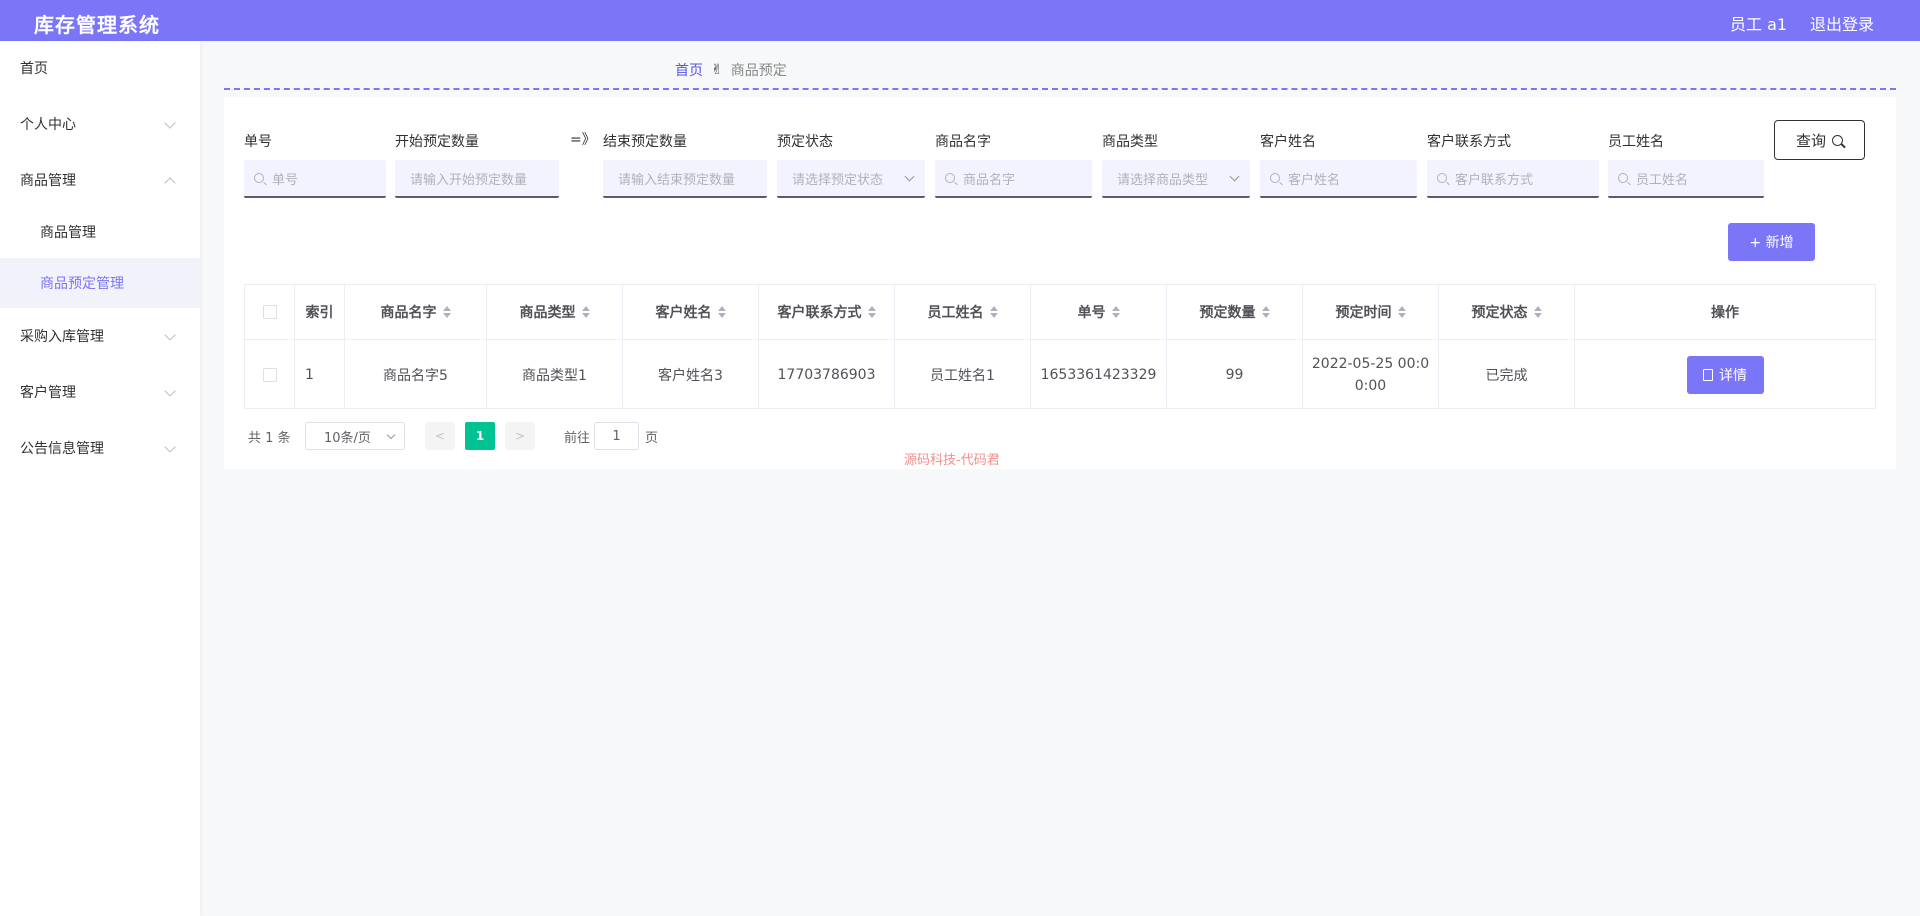 Image resolution: width=1920 pixels, height=916 pixels. What do you see at coordinates (851, 179) in the screenshot?
I see `status-select: 请选择预定状态` at bounding box center [851, 179].